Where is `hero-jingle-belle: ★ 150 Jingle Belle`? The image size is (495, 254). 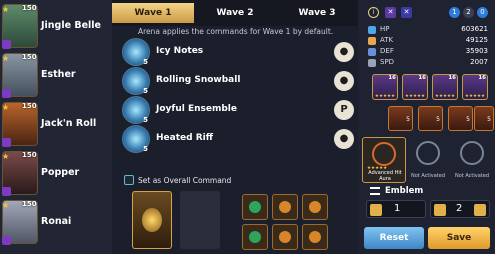
hero-jingle-belle: ★ 150 Jingle Belle is located at coordinates (55, 27).